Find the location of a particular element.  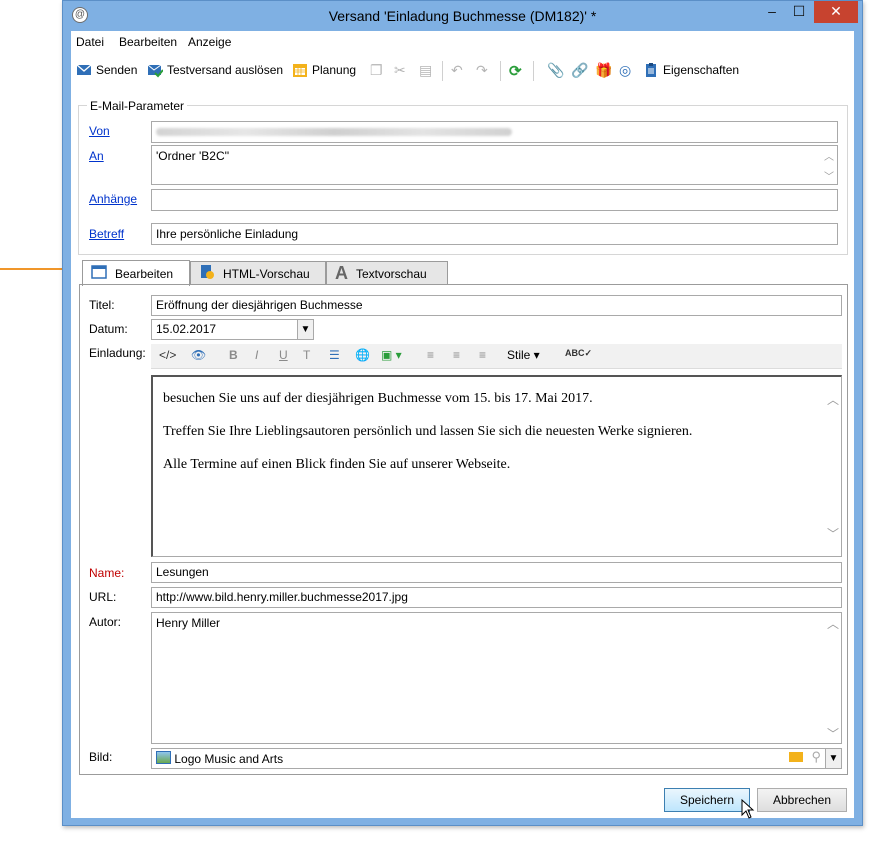

tab-html-vorschau: HTML-Vorschau is located at coordinates (258, 273).